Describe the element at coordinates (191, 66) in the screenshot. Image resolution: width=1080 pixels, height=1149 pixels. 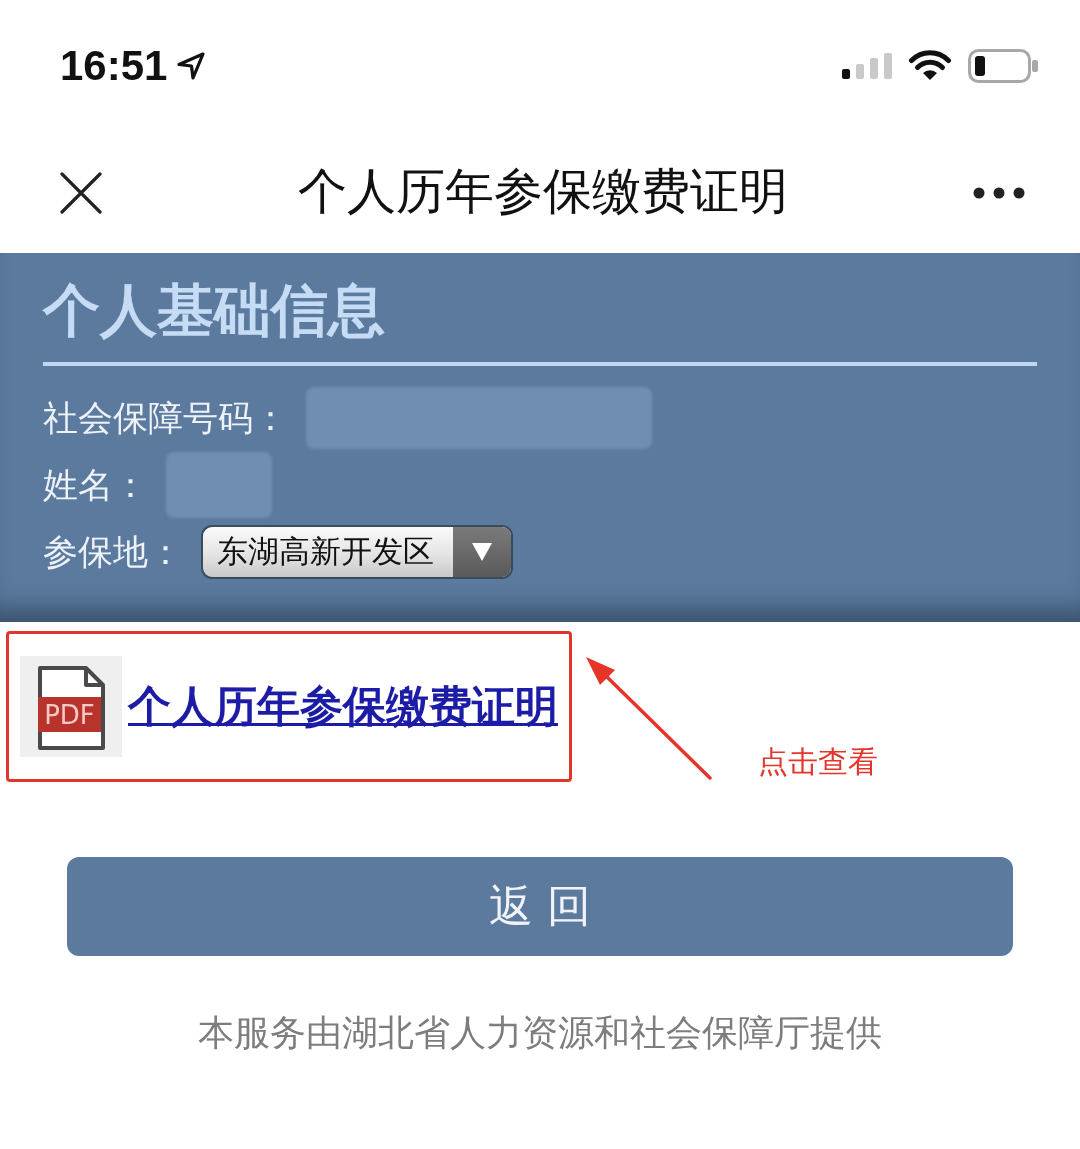
I see `location-arrow-icon` at that location.